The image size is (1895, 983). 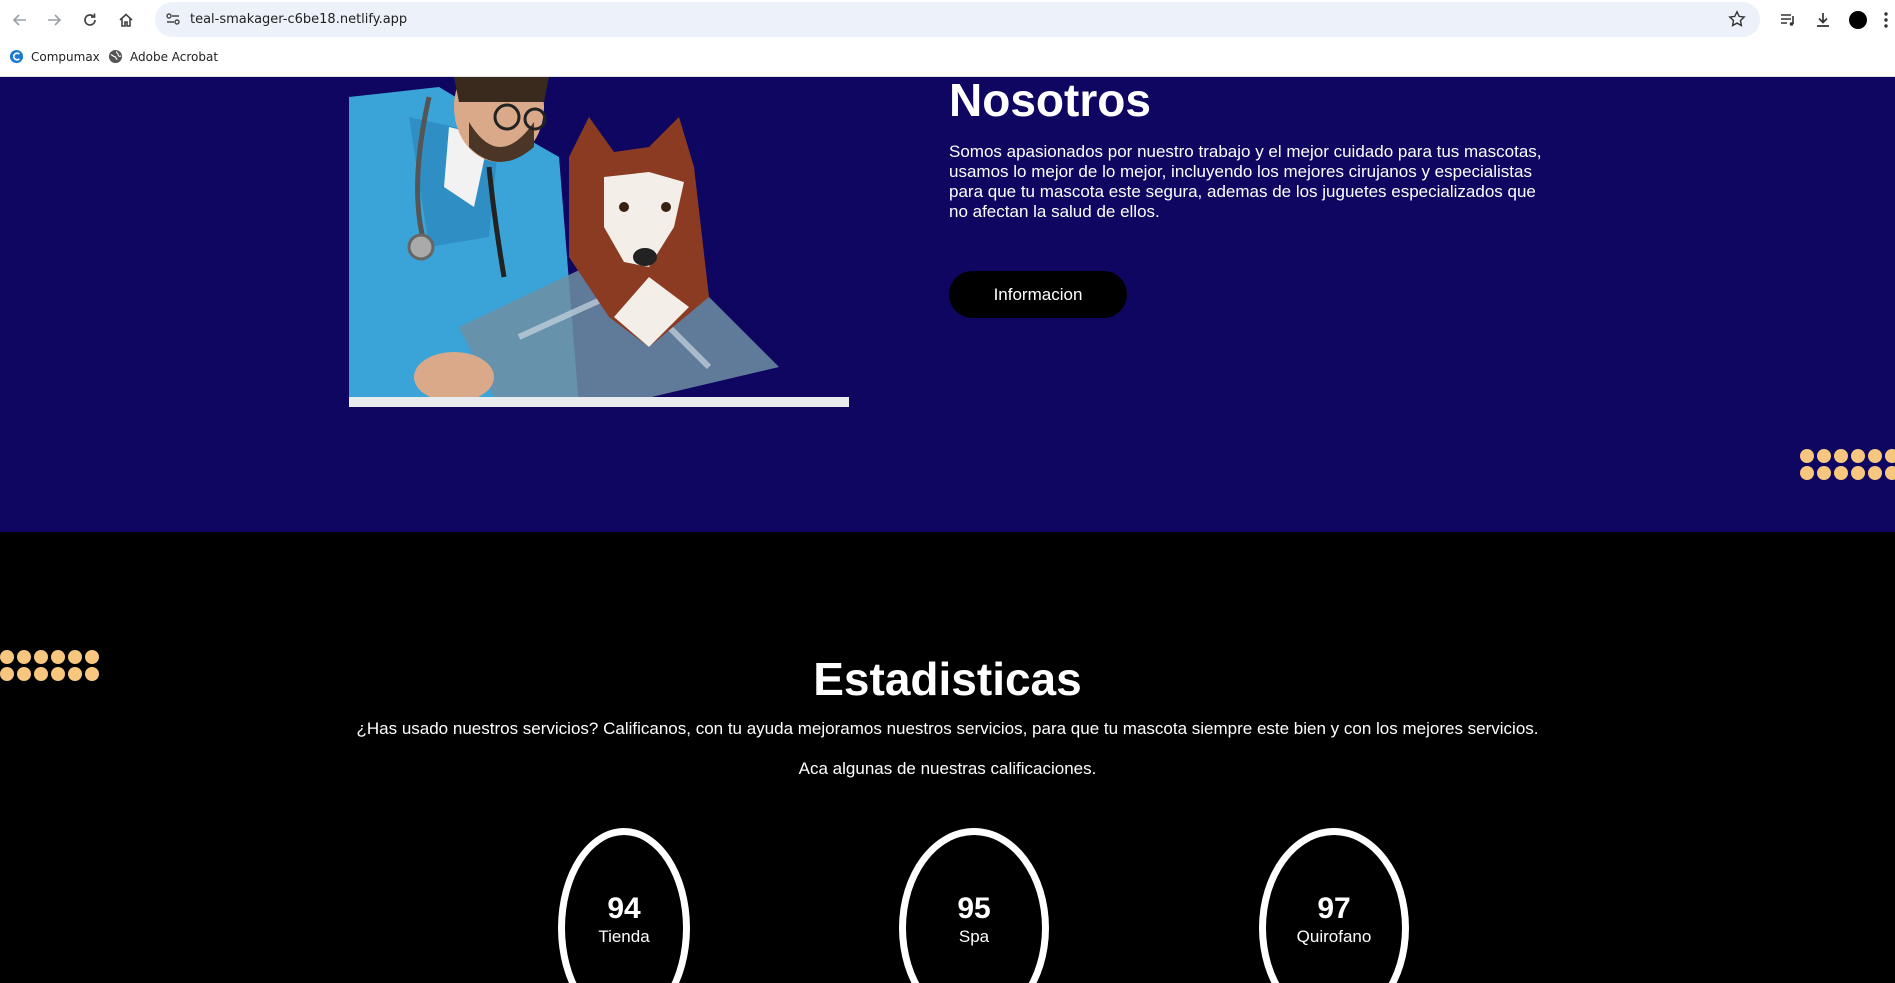 I want to click on stat-value: 94, so click(x=624, y=908).